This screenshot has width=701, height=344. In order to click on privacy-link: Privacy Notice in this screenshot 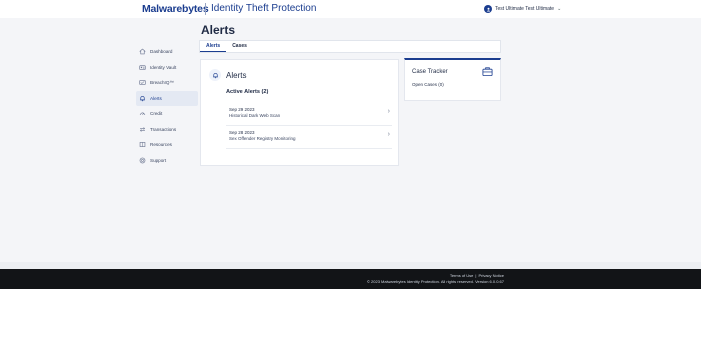, I will do `click(491, 275)`.